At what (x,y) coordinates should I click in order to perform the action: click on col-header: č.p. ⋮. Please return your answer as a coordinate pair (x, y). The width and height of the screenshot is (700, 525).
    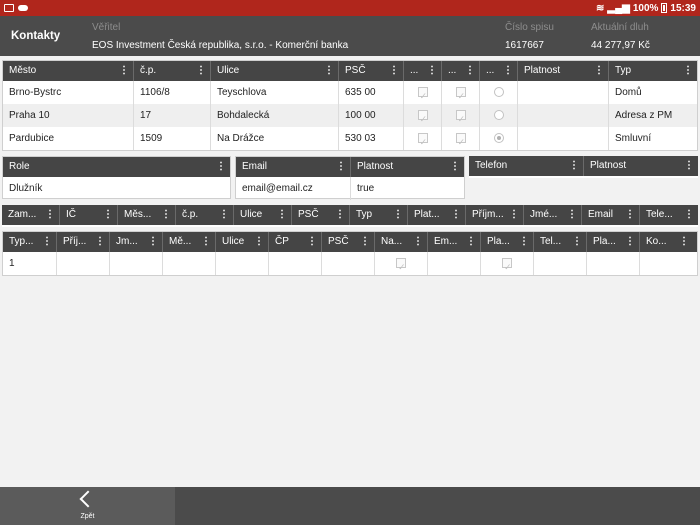
    Looking at the image, I should click on (205, 215).